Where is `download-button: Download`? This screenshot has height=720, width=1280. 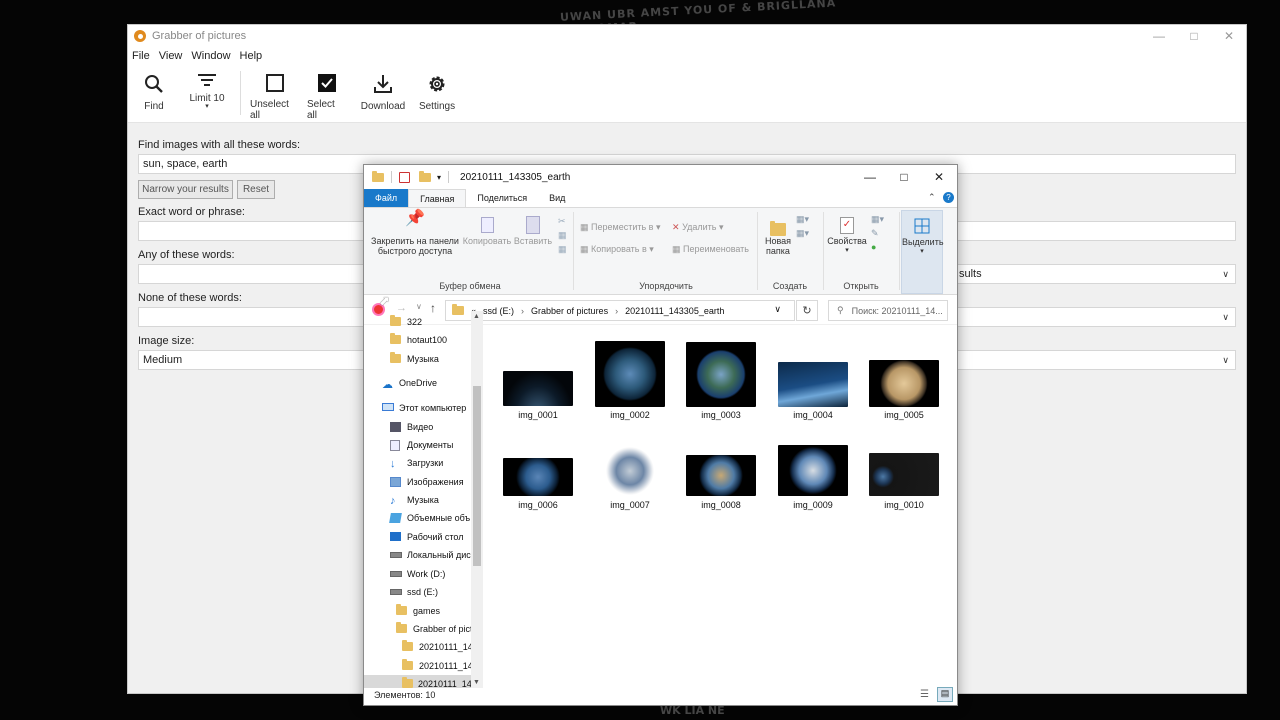
download-button: Download is located at coordinates (383, 95).